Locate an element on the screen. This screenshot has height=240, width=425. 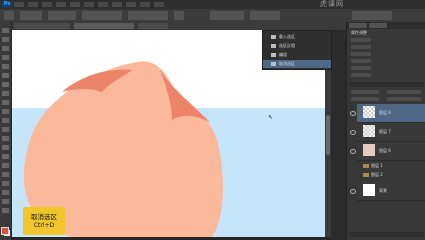
layer-row-selected: 图层 8 is located at coordinates (387, 113).